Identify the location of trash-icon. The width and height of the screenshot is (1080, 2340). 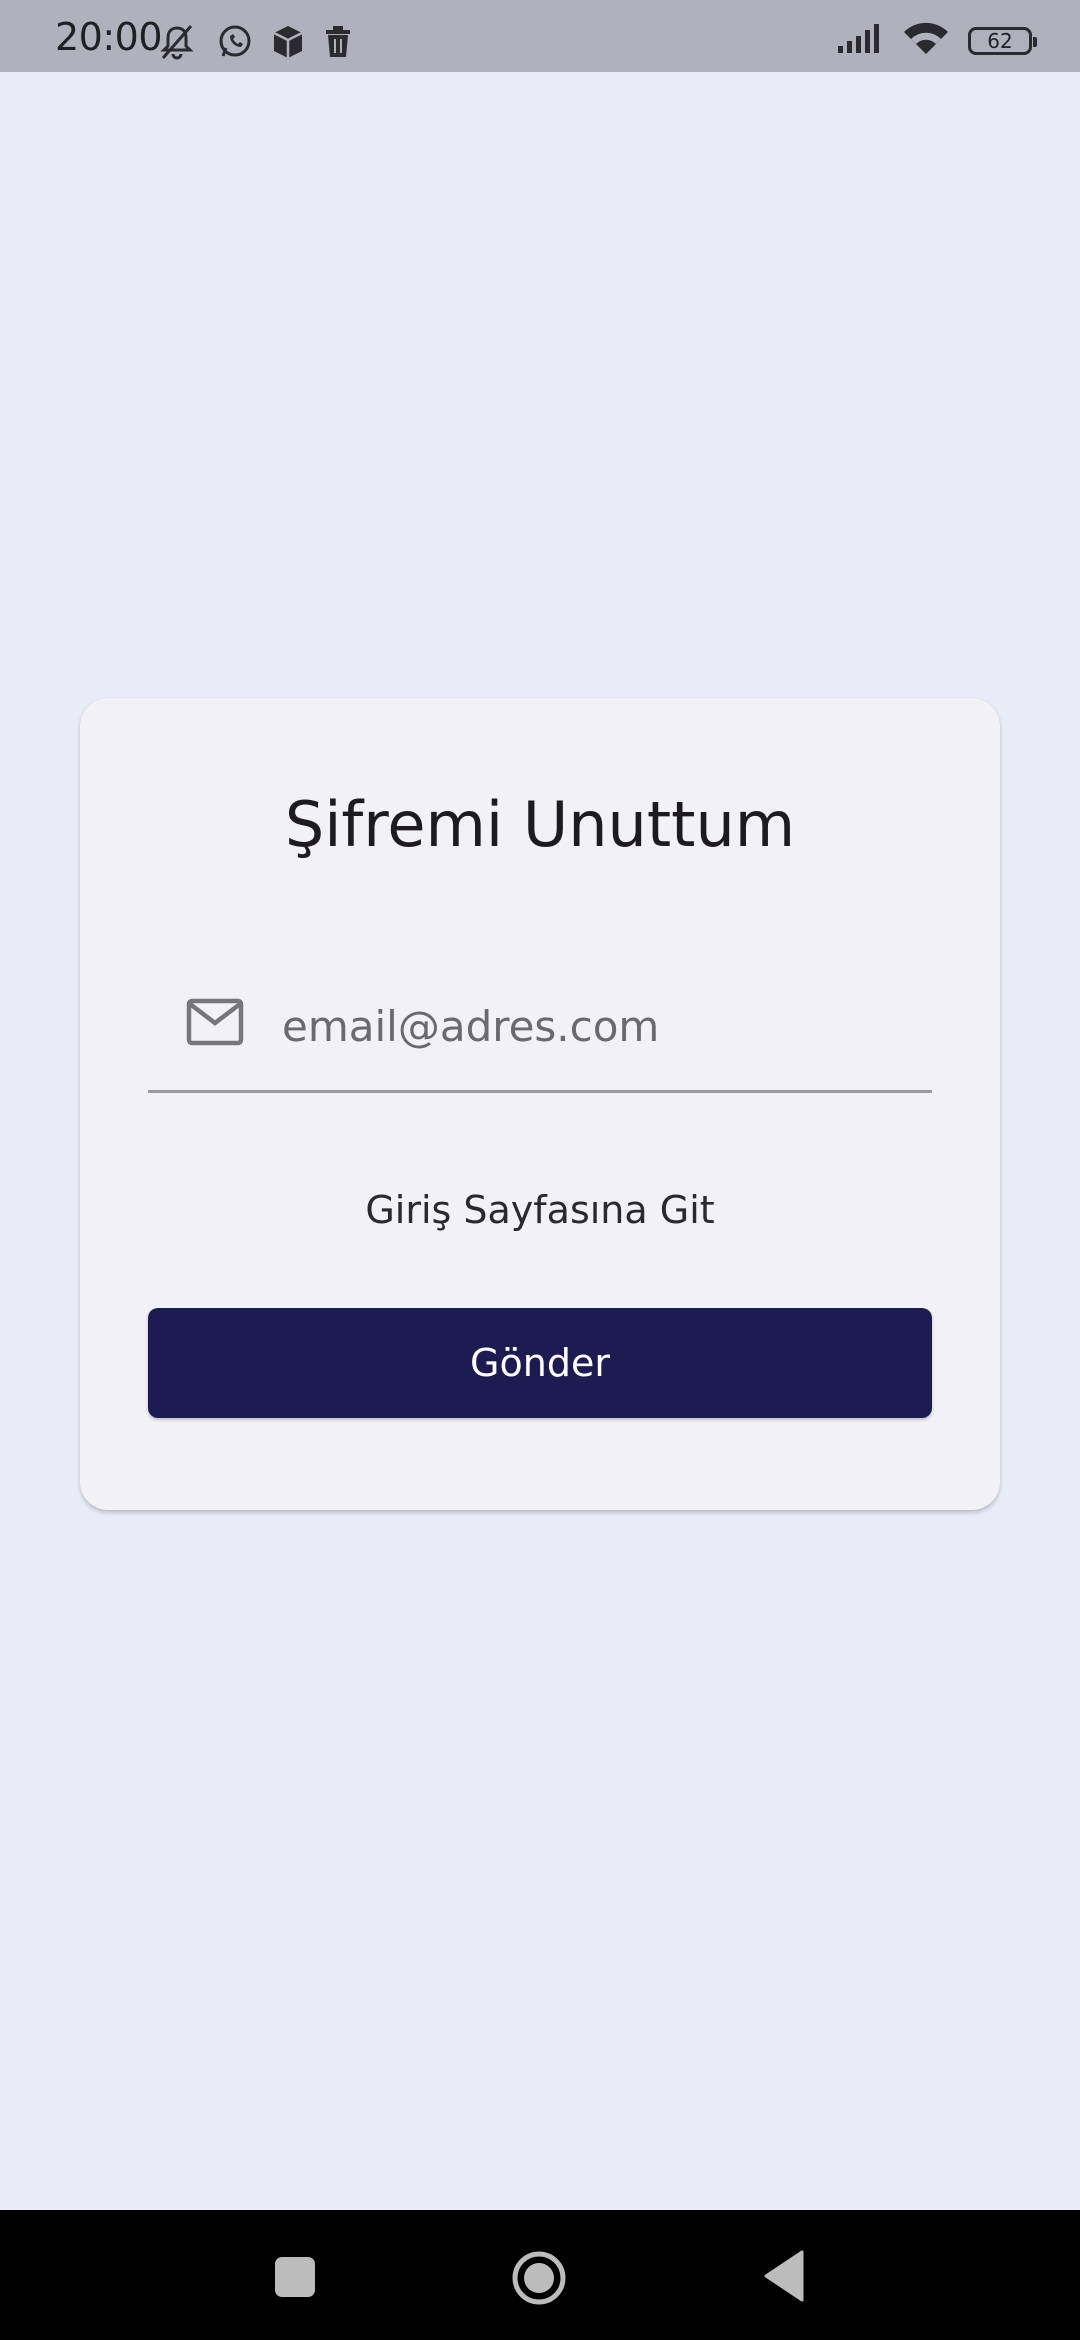
(338, 44).